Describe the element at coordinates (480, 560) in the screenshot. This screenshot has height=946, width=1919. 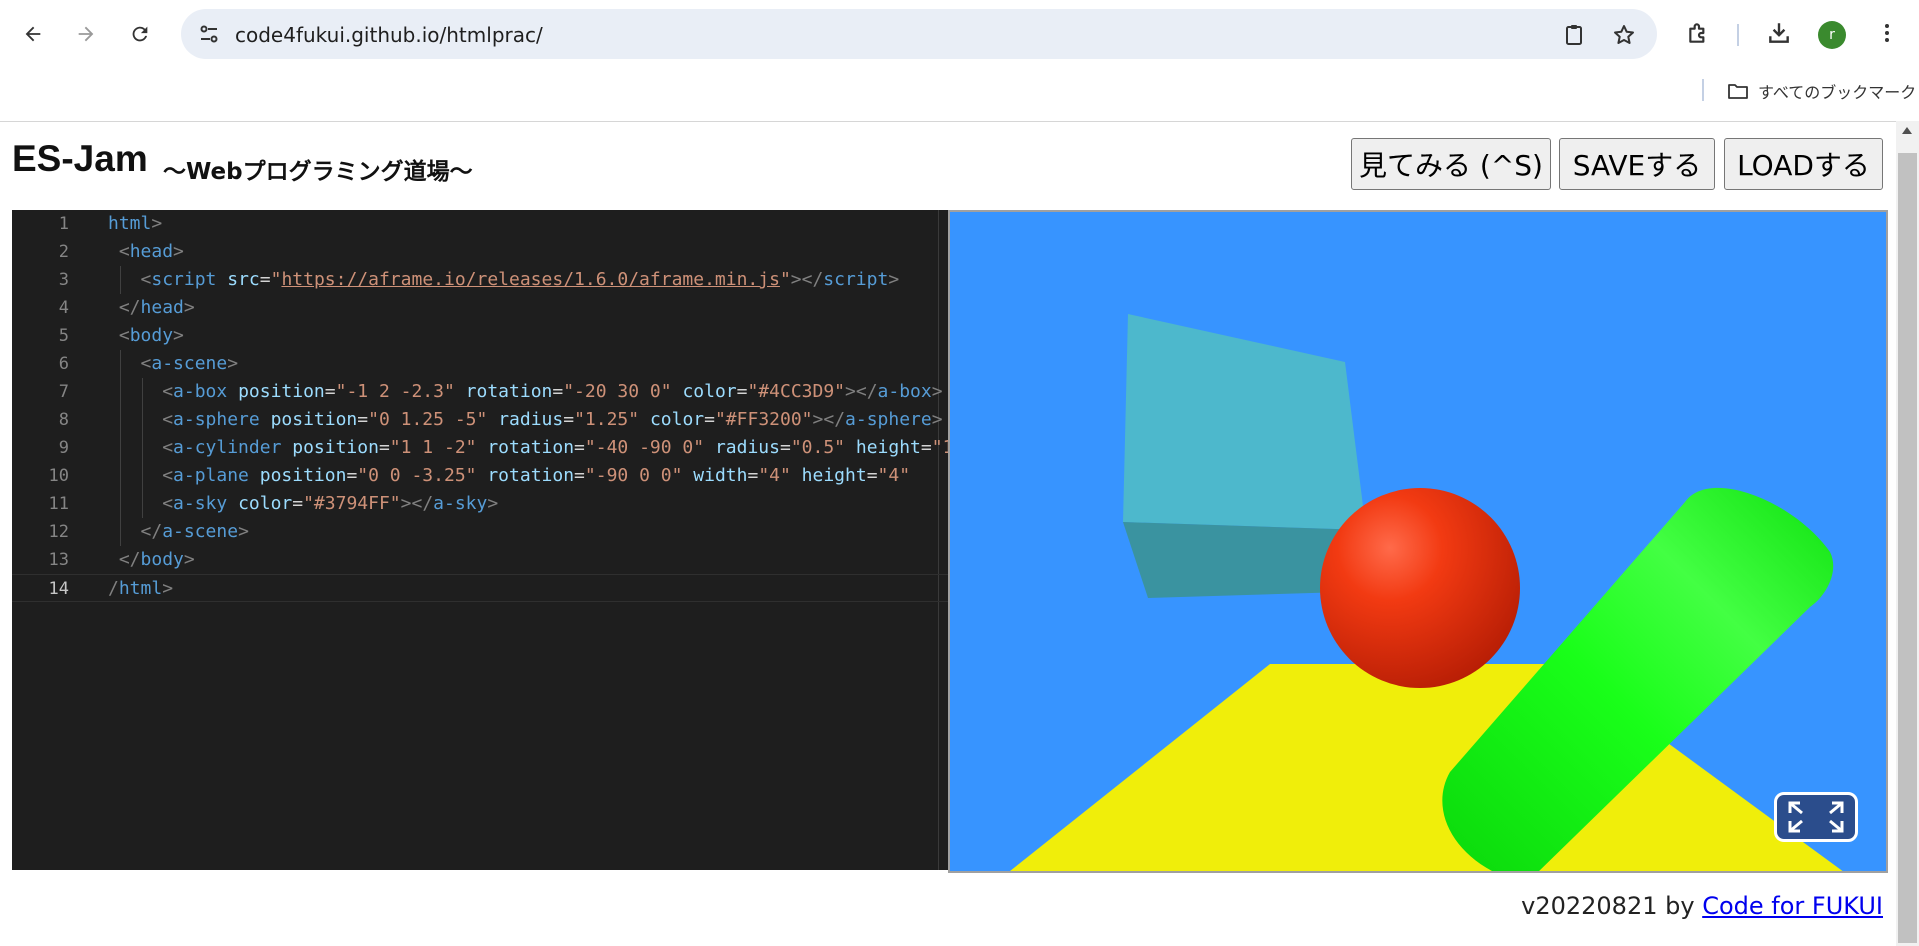
I see `code-line: 13 </body>` at that location.